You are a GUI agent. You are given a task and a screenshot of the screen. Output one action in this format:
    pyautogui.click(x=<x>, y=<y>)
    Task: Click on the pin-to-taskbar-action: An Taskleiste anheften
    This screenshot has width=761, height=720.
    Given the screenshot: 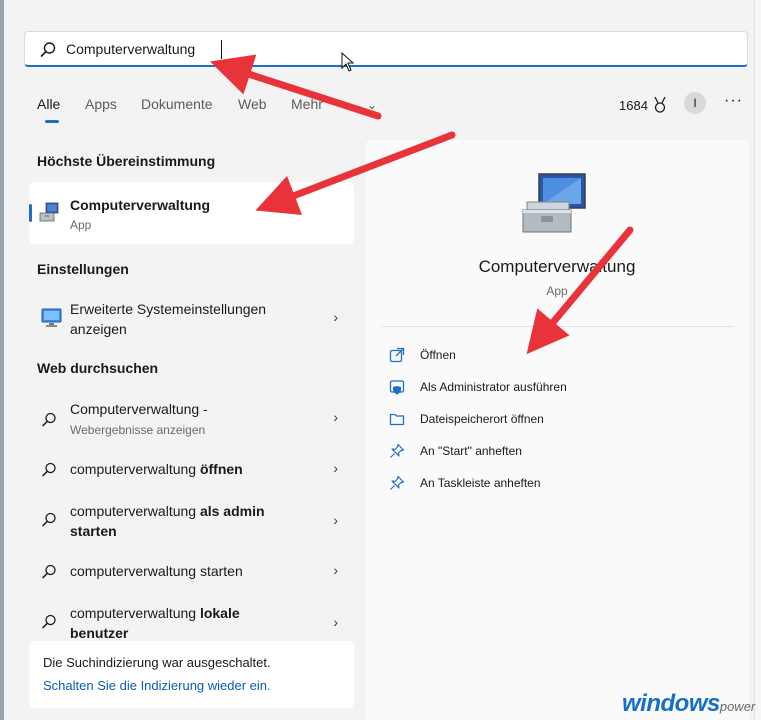 What is the action you would take?
    pyautogui.click(x=554, y=485)
    